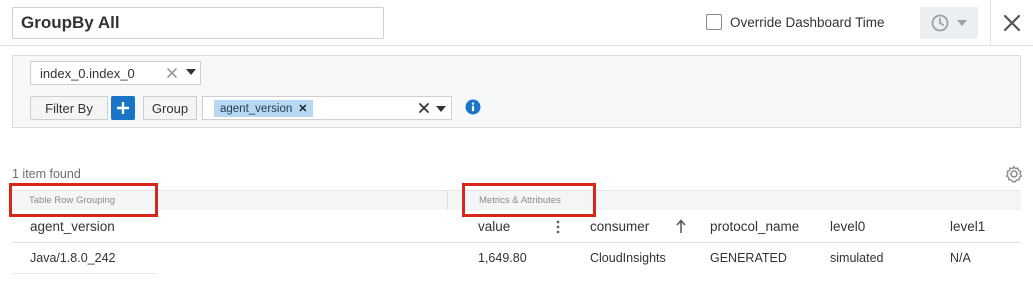  Describe the element at coordinates (327, 108) in the screenshot. I see `group-by-field: agent_version ✕` at that location.